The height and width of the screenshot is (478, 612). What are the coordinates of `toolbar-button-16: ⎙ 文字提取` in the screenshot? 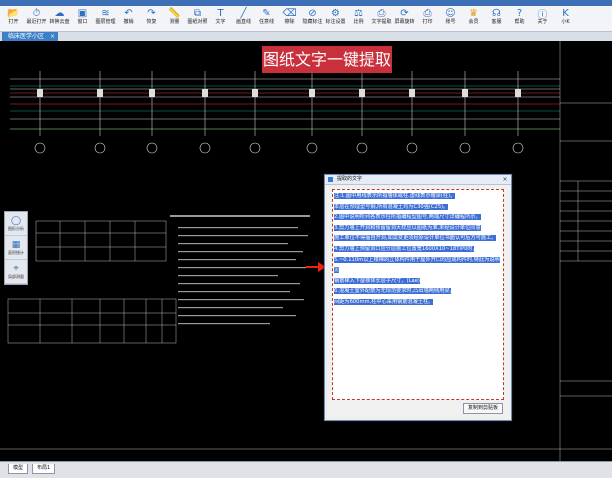 It's located at (381, 19).